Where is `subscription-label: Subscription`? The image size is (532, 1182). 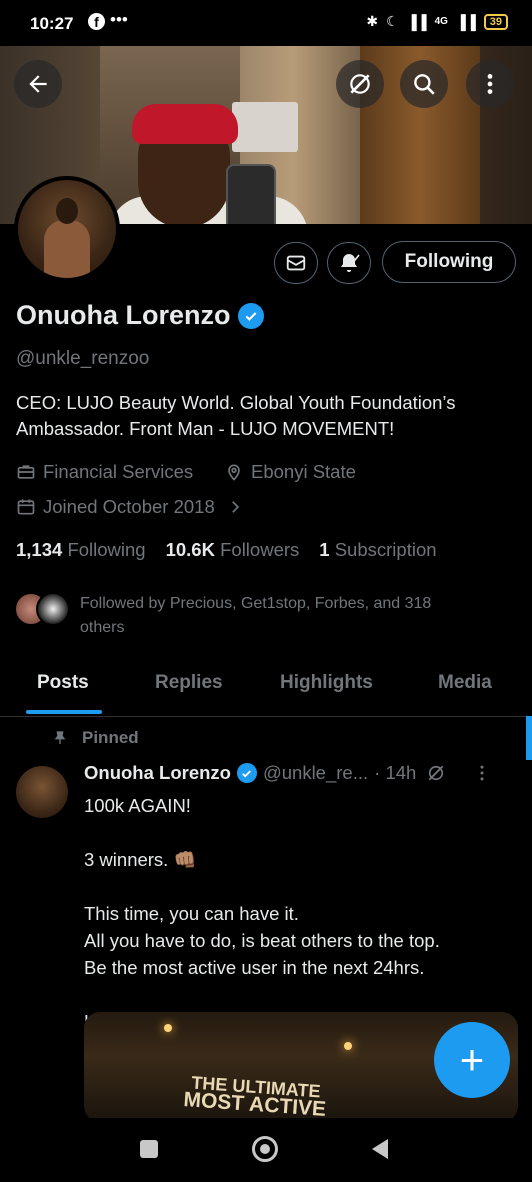 subscription-label: Subscription is located at coordinates (385, 549).